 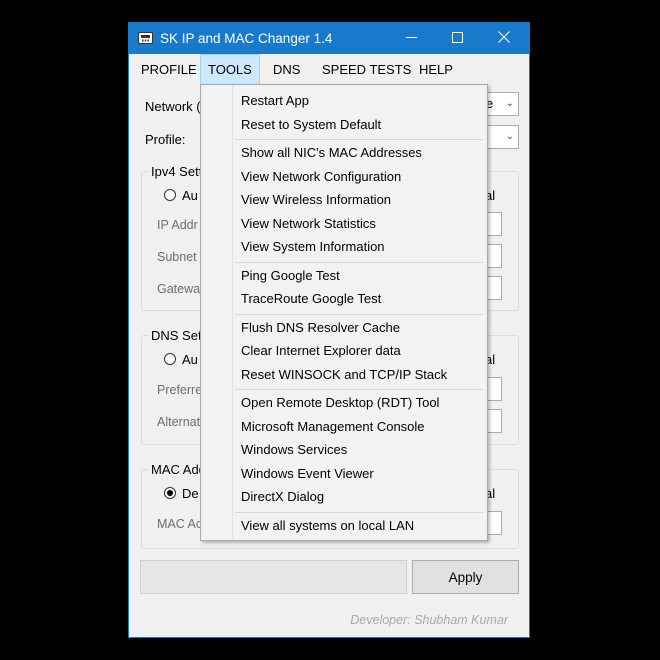 What do you see at coordinates (429, 620) in the screenshot?
I see `developer-credit: Developer: Shubham Kumar` at bounding box center [429, 620].